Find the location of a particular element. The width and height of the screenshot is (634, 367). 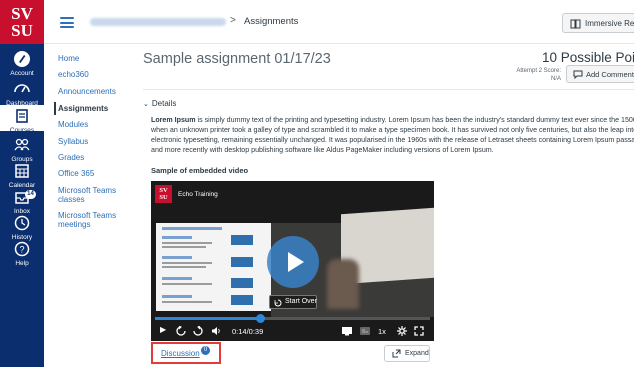

hamburger-menu-icon is located at coordinates (67, 22).